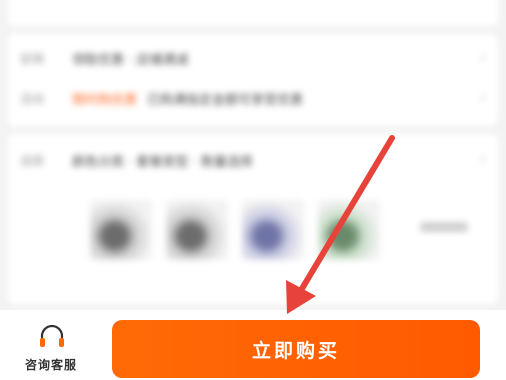 This screenshot has height=380, width=506. Describe the element at coordinates (32, 160) in the screenshot. I see `spec-row-label: 选择` at that location.